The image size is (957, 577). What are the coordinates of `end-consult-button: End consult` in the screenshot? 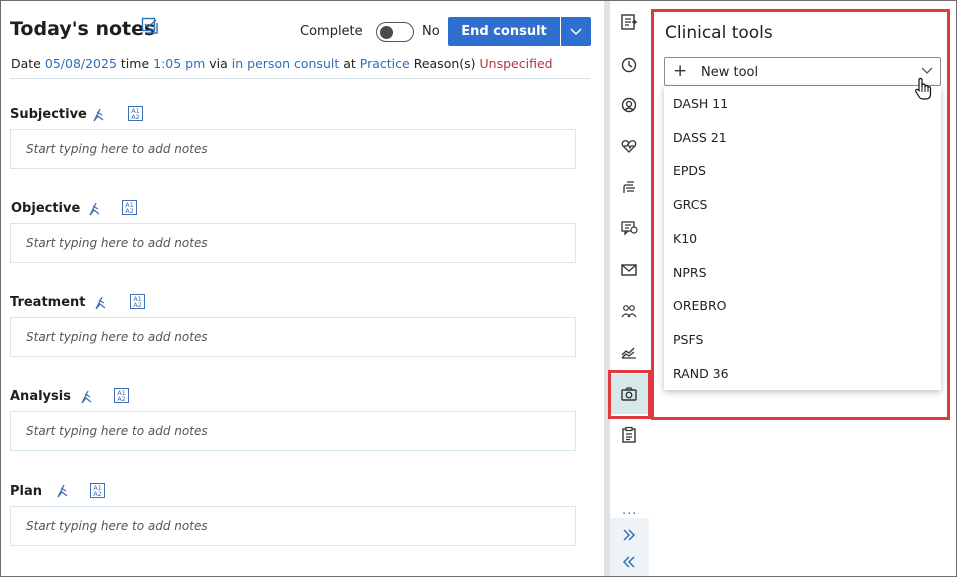 It's located at (504, 31).